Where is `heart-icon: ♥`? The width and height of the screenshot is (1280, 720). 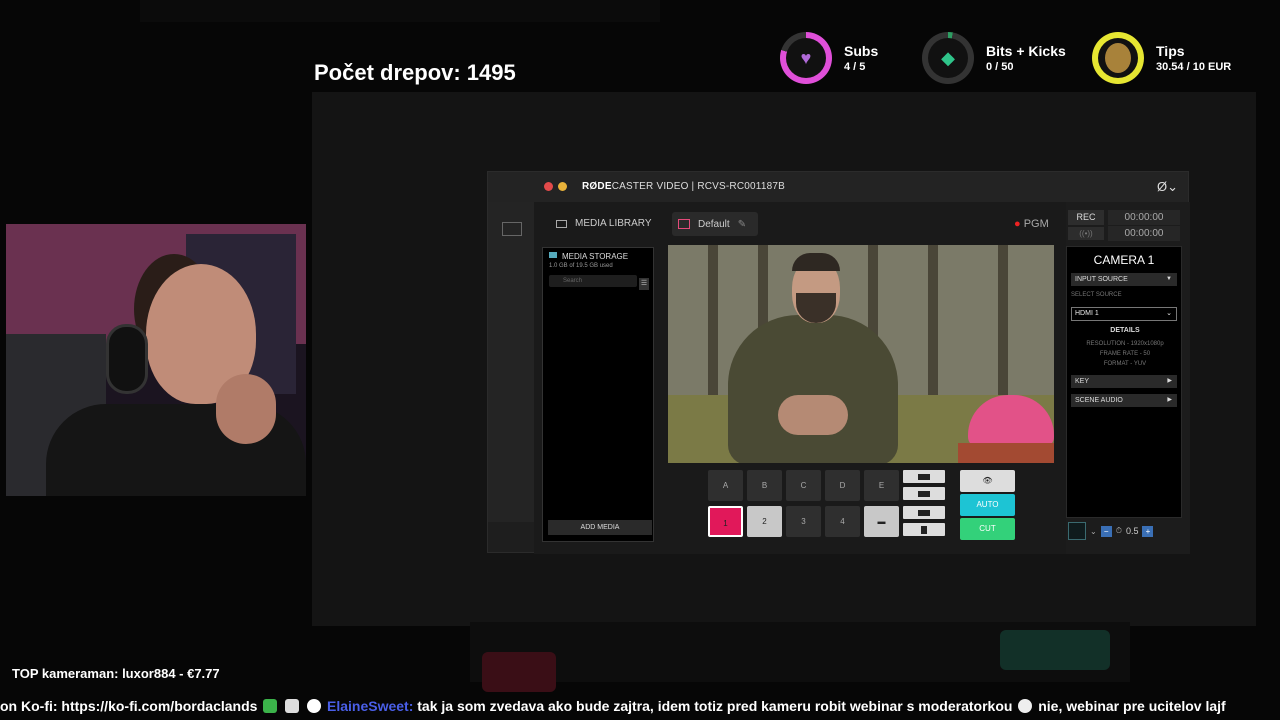
heart-icon: ♥ is located at coordinates (806, 58).